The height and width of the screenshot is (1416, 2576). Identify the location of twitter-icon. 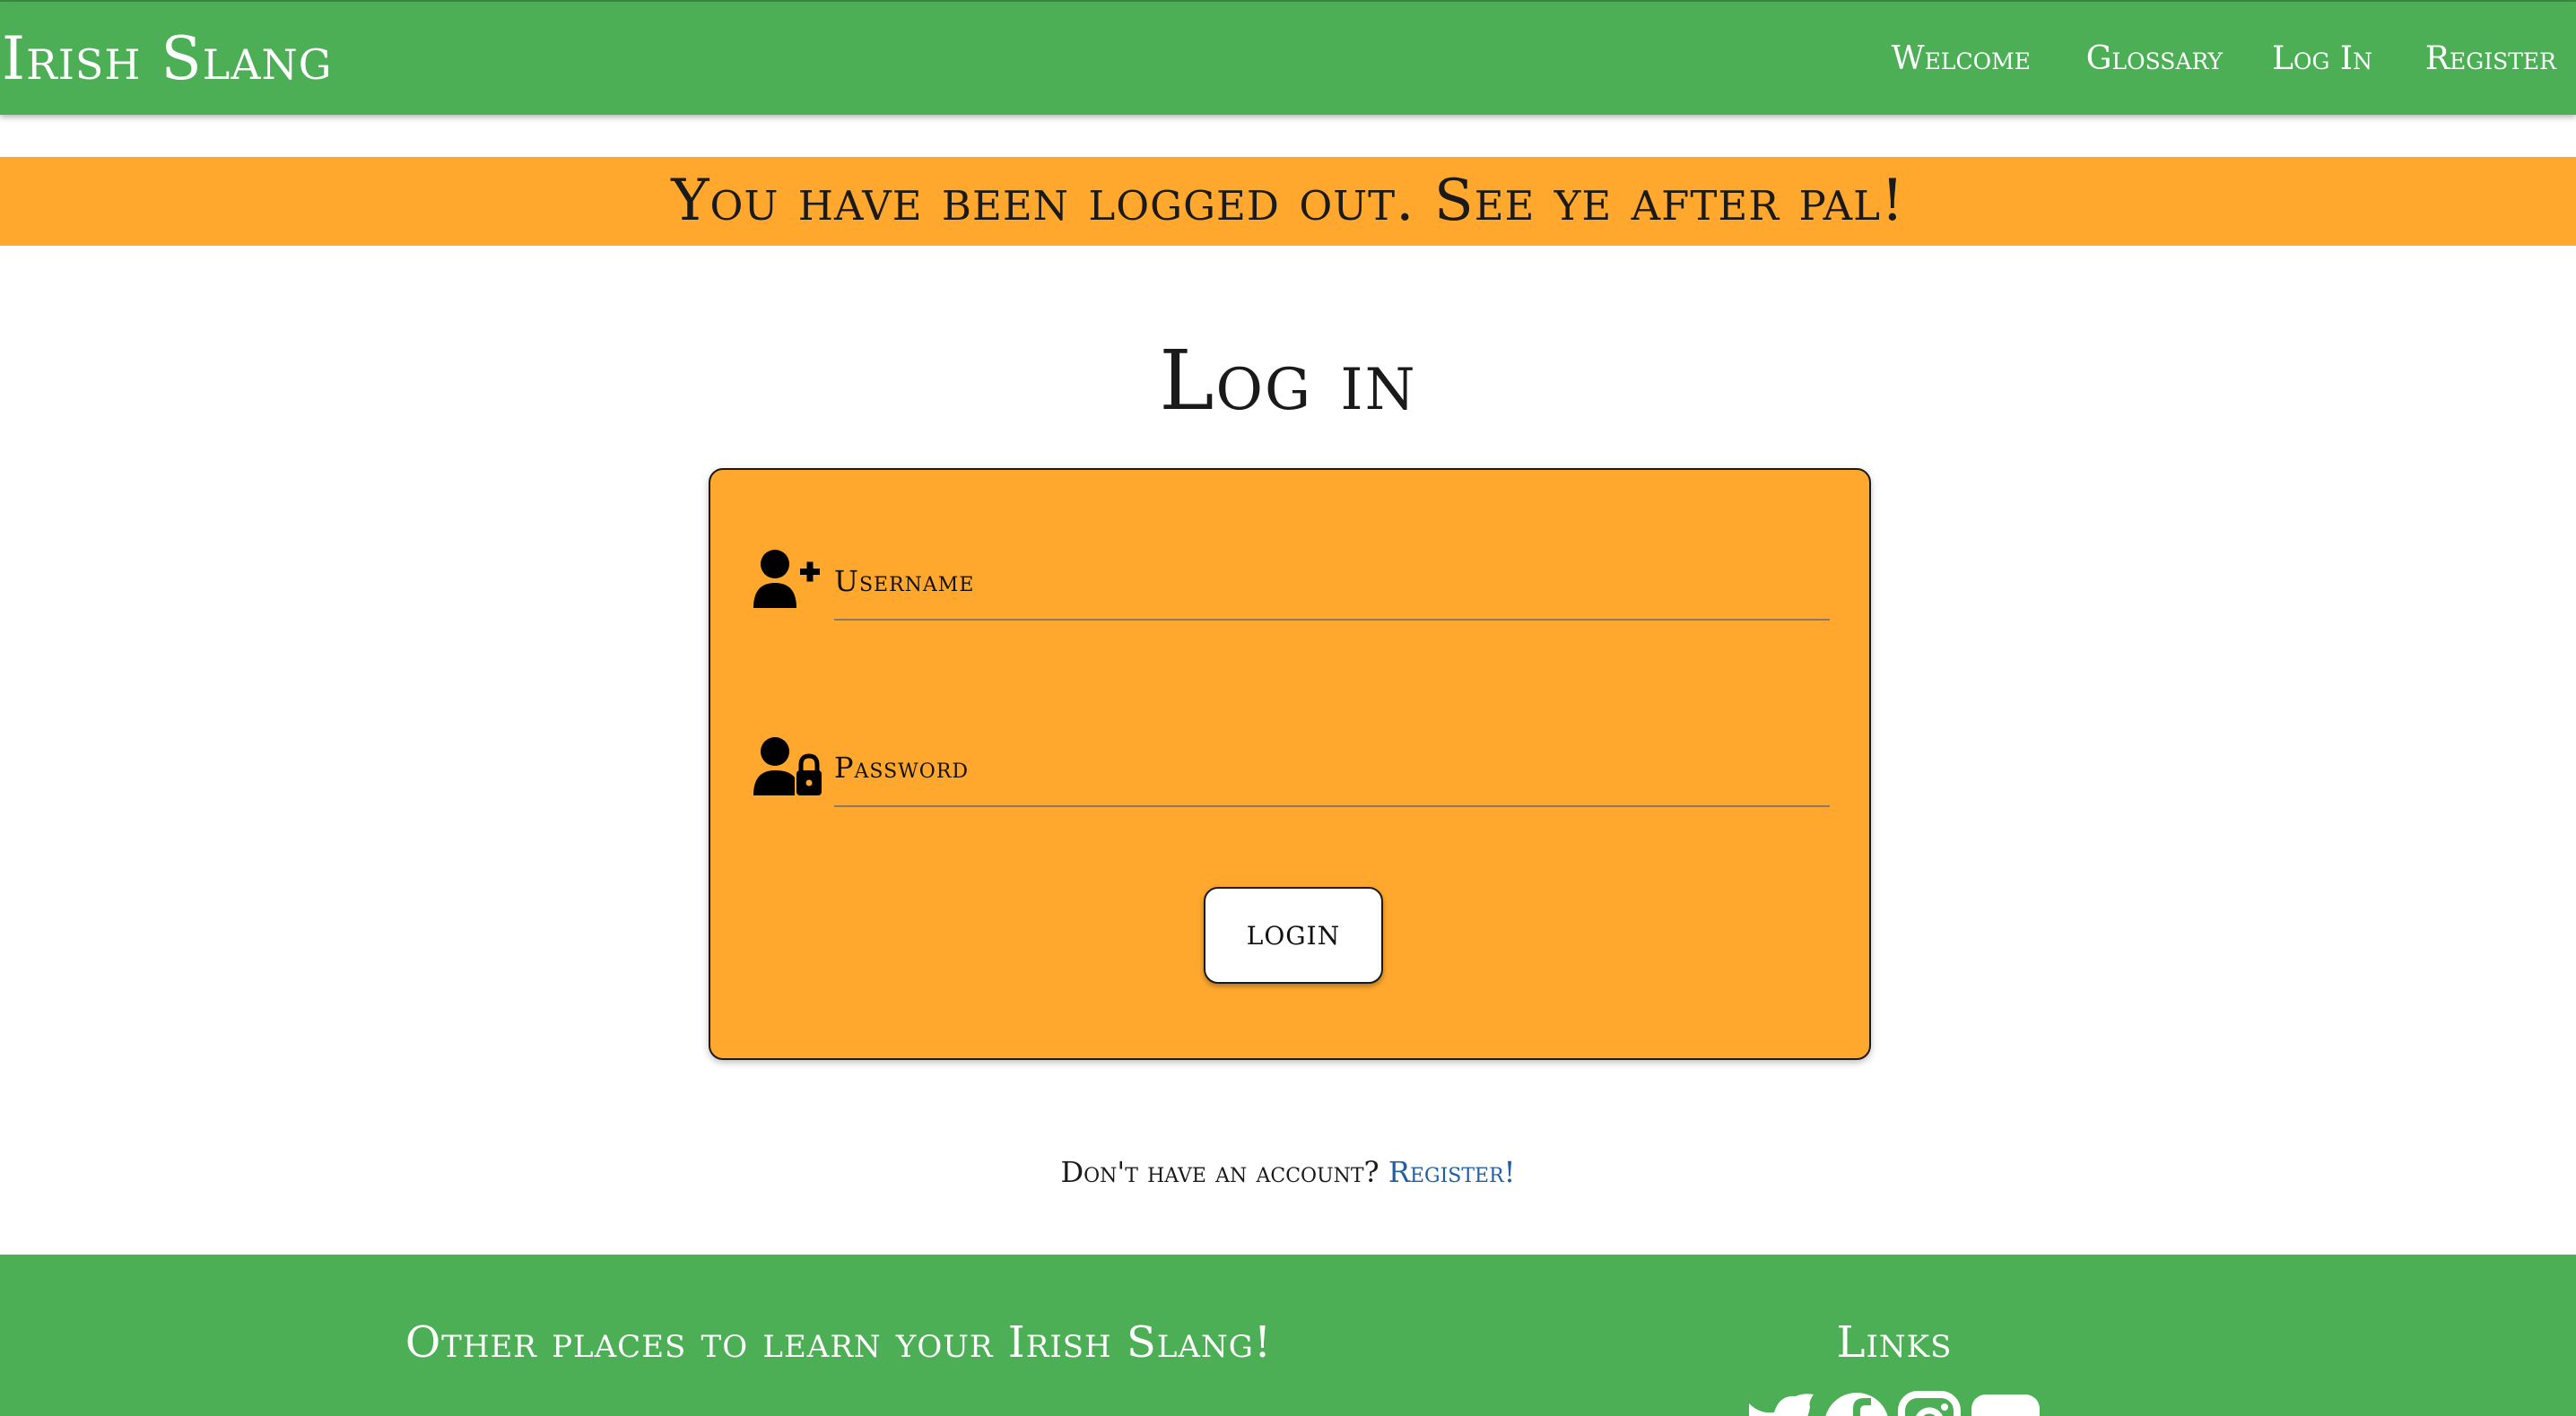
(1782, 1403).